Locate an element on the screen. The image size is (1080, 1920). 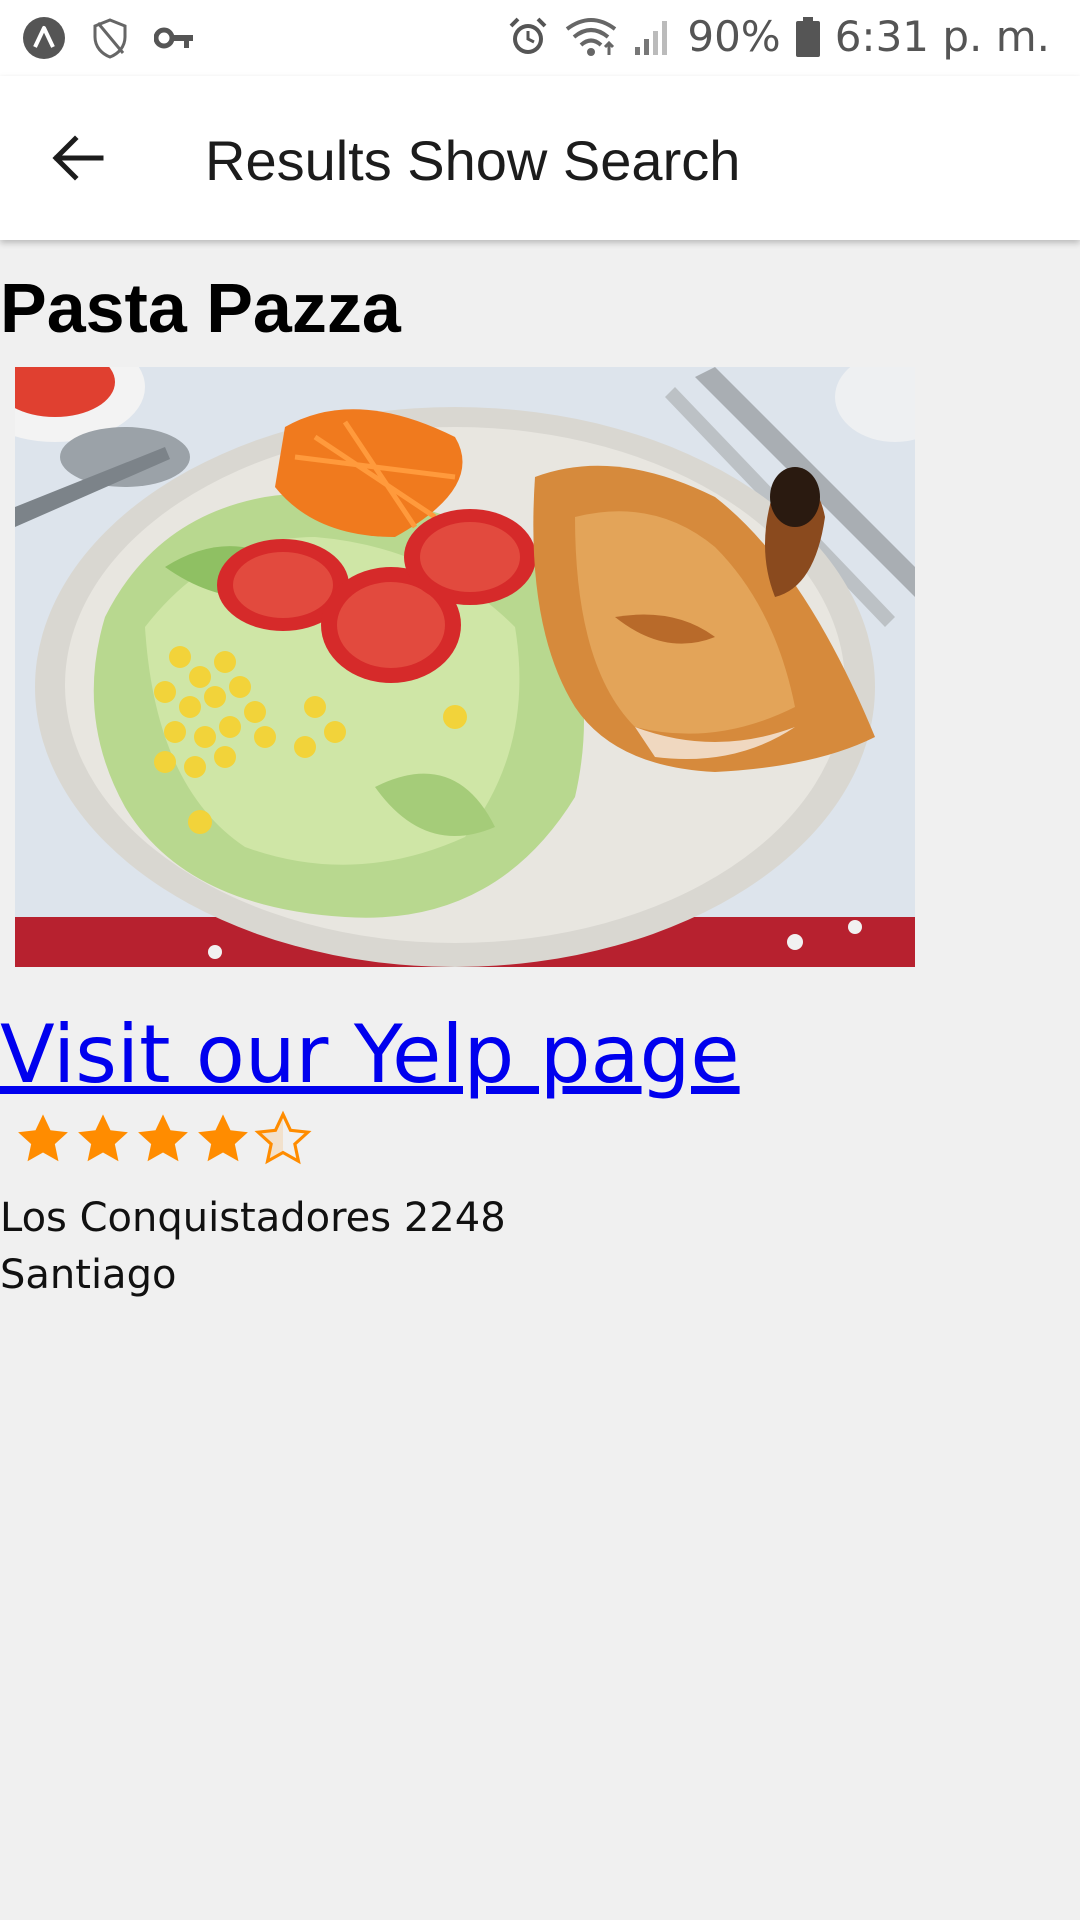
status-right: 90% 6:31 p. m. is located at coordinates (778, 36).